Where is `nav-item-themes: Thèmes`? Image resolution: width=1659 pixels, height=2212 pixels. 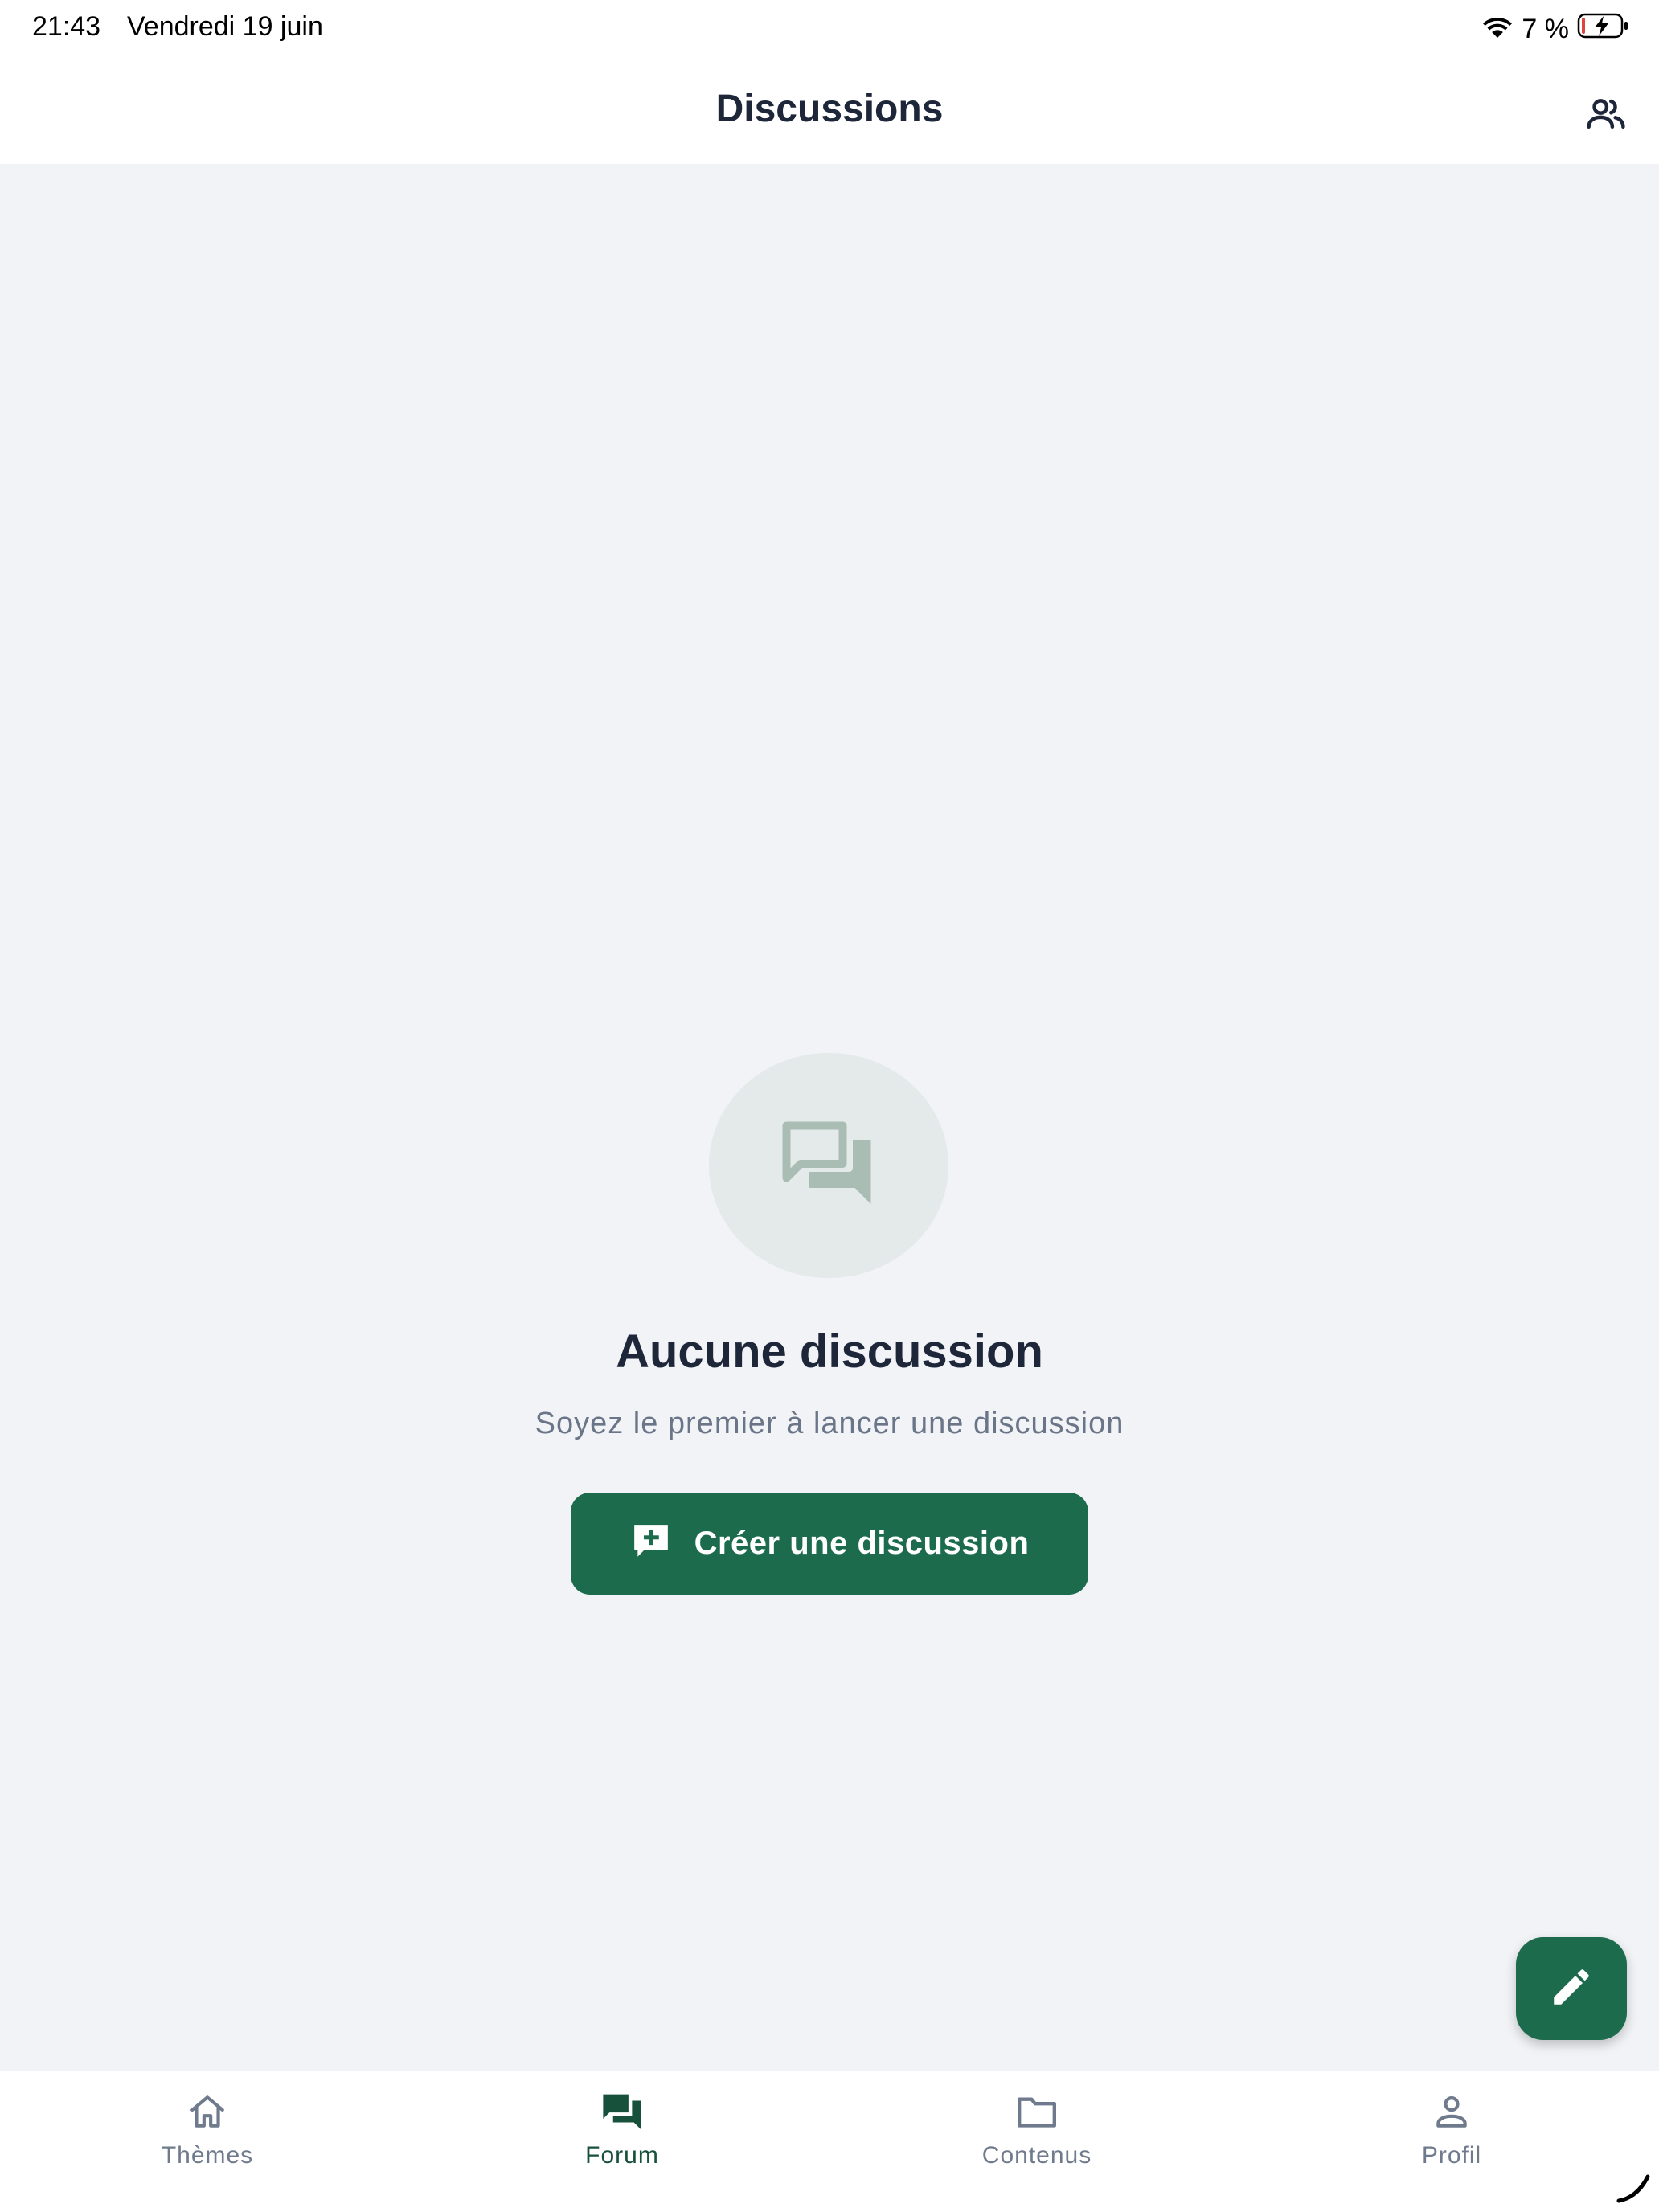
nav-item-themes: Thèmes is located at coordinates (207, 2135).